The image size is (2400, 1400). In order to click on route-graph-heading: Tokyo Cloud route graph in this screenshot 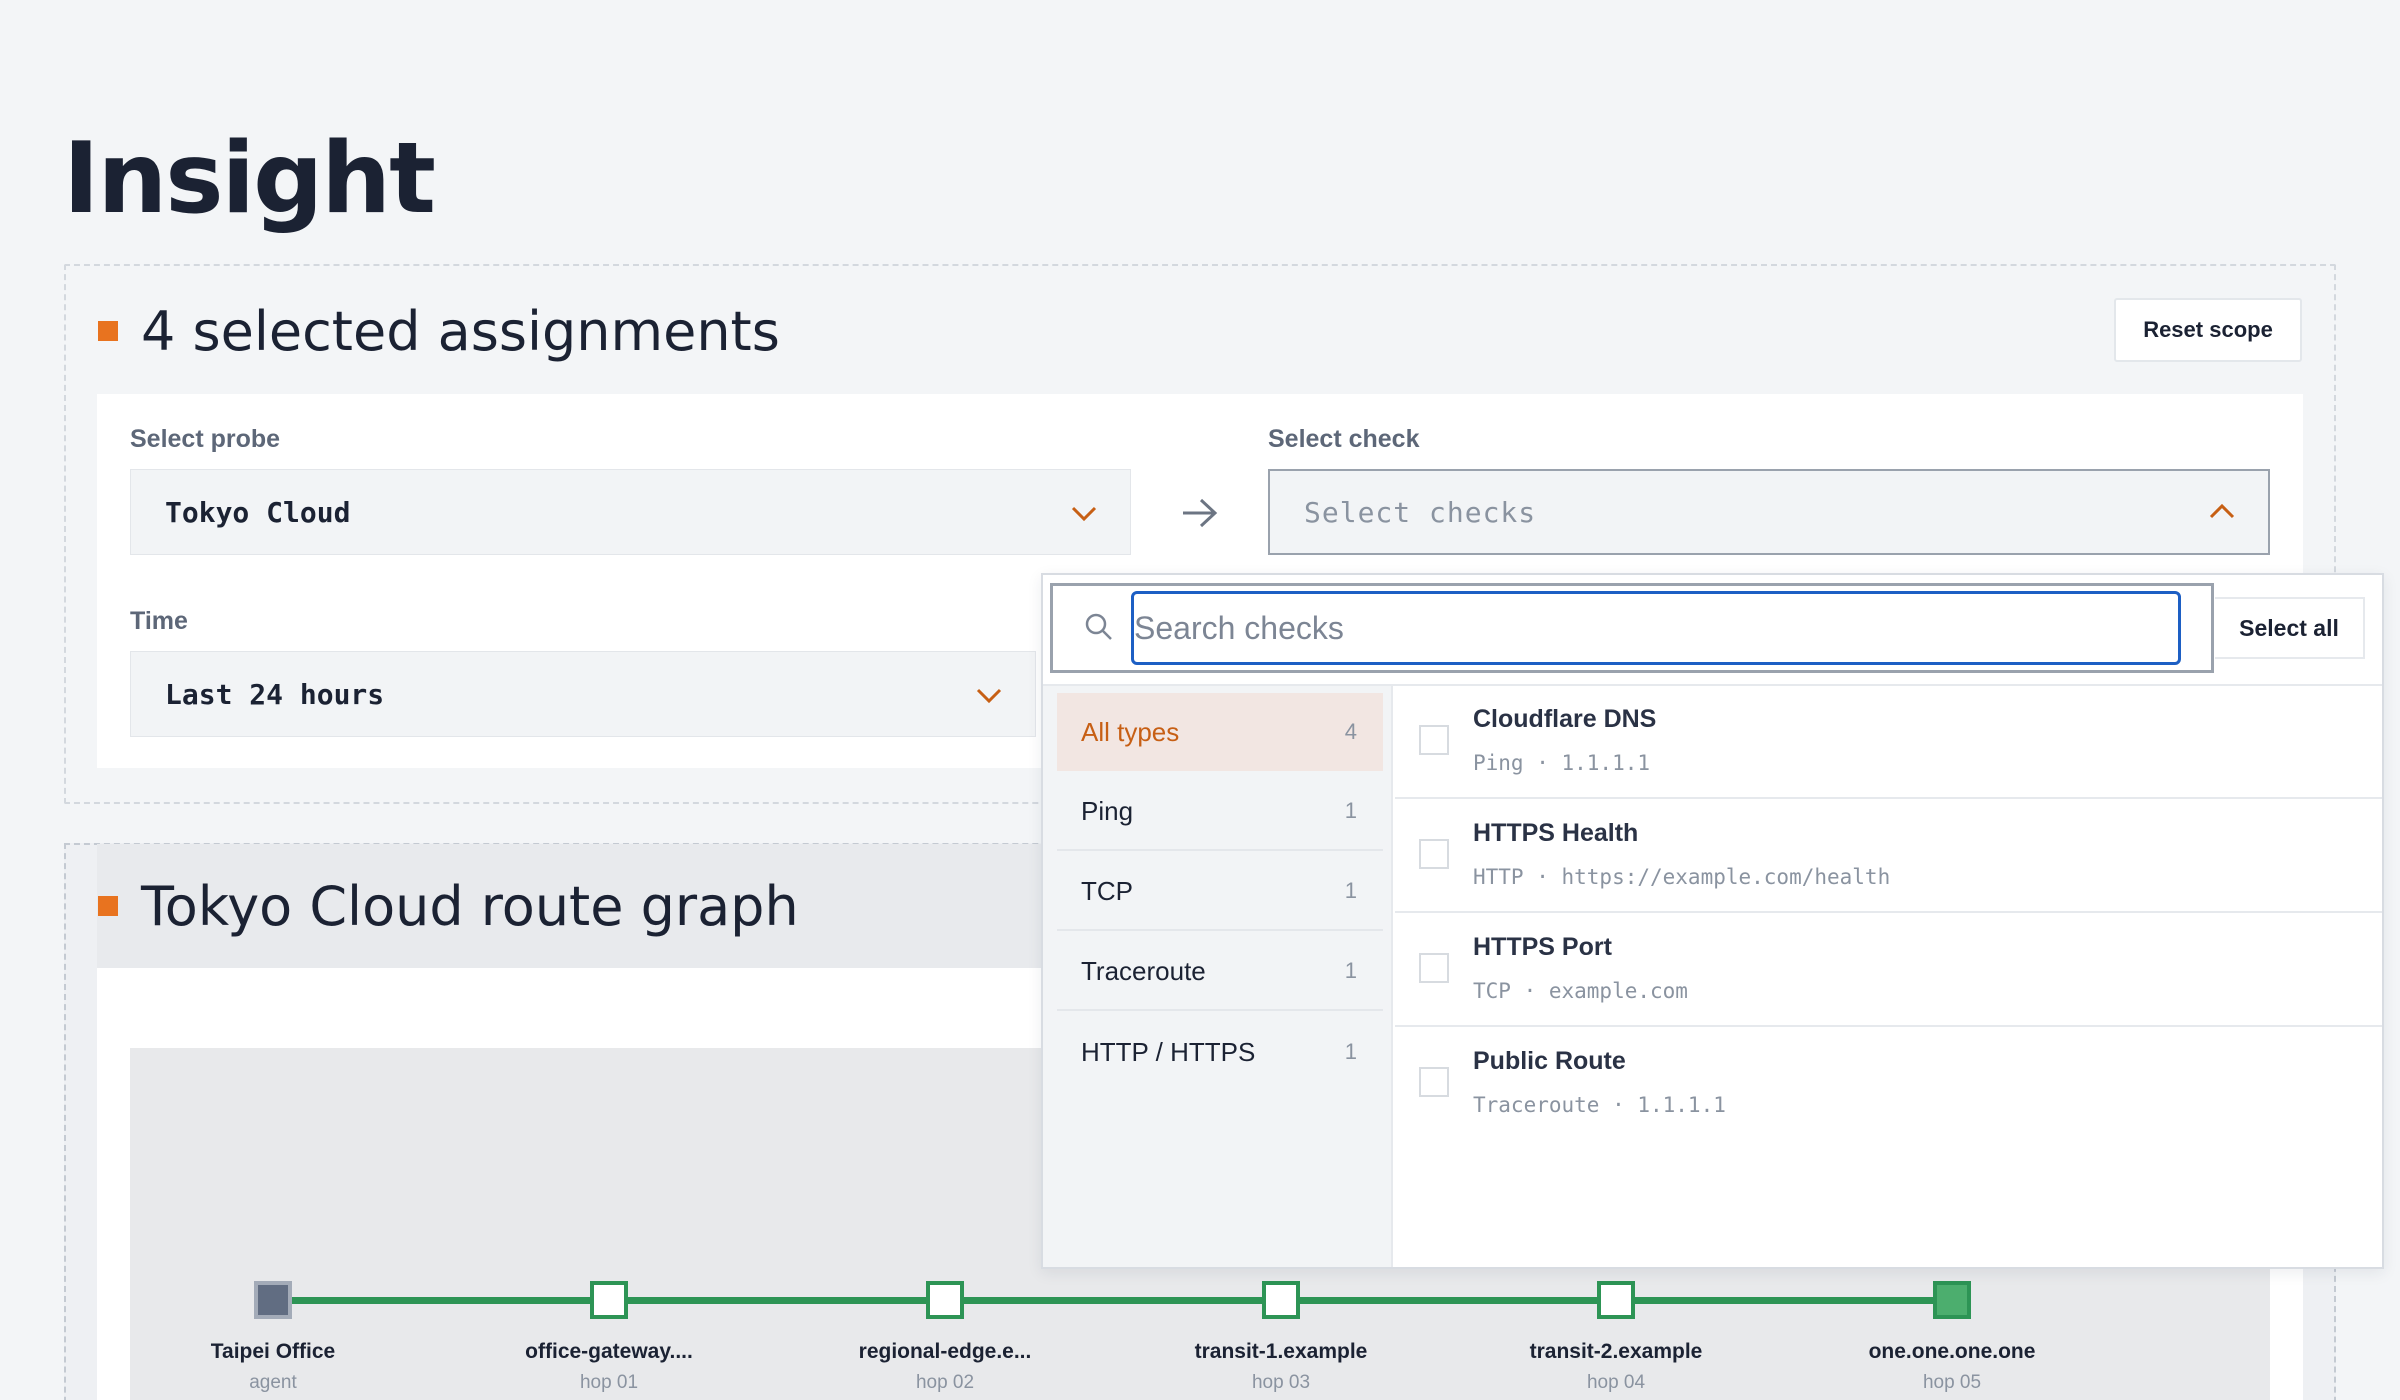, I will do `click(470, 906)`.